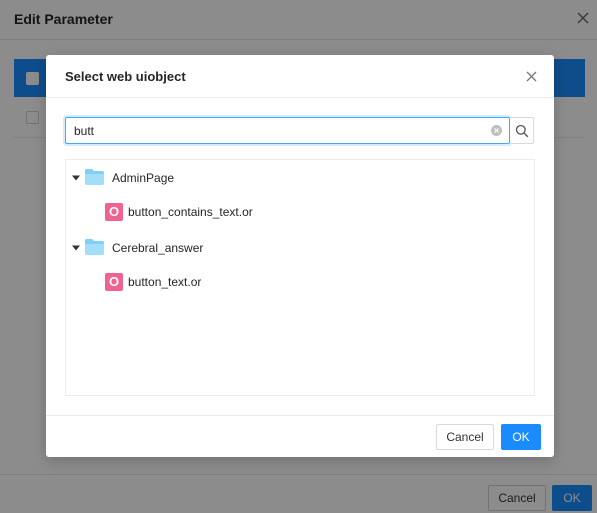 Image resolution: width=597 pixels, height=513 pixels. Describe the element at coordinates (521, 437) in the screenshot. I see `ok-button: OK` at that location.